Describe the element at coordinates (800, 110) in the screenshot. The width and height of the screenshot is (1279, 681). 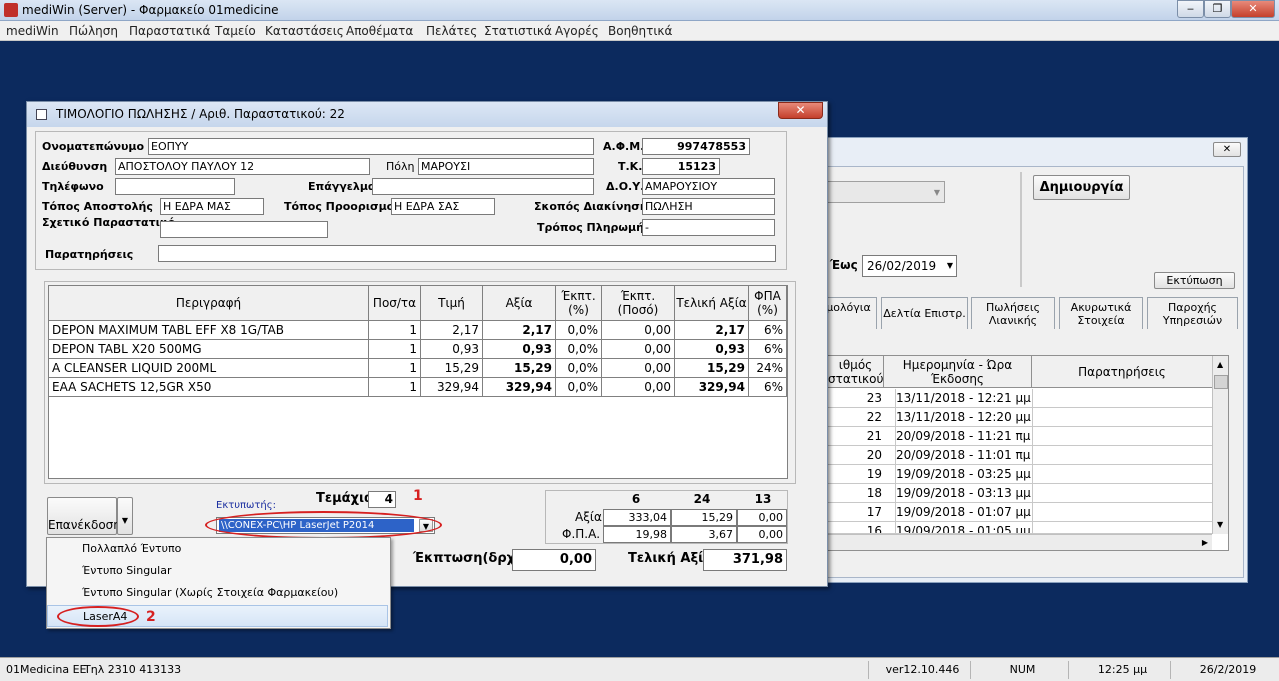
I see `dialog-close-button: ✕` at that location.